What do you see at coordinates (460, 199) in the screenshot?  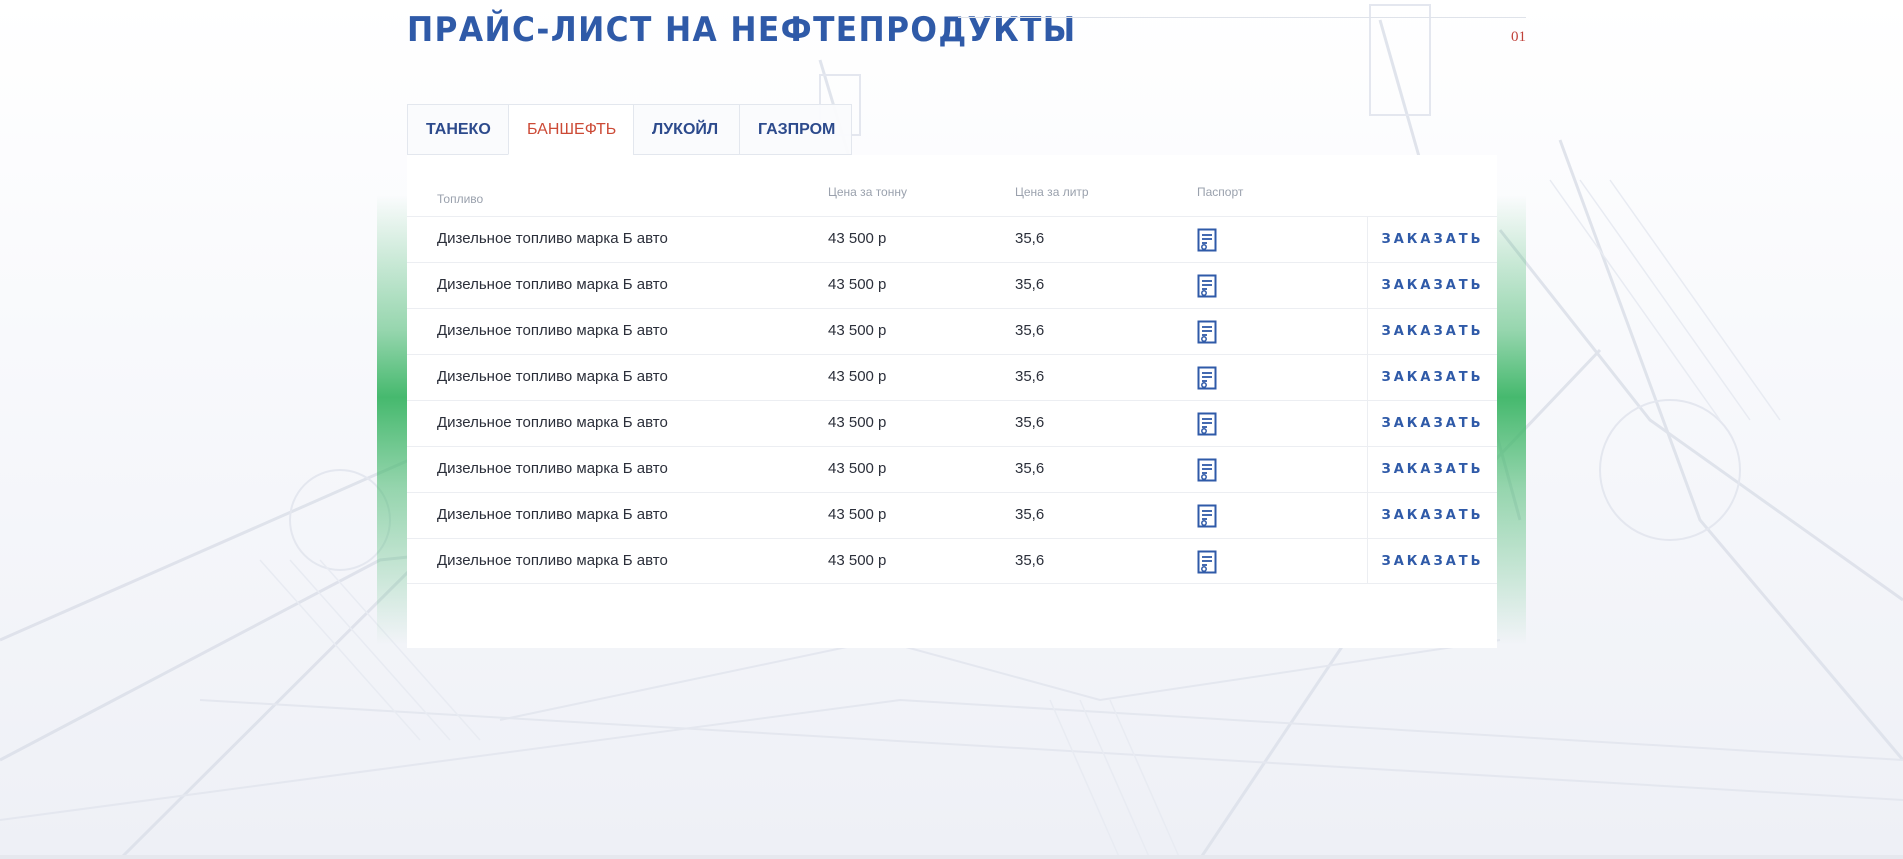 I see `header-fuel: Топливо` at bounding box center [460, 199].